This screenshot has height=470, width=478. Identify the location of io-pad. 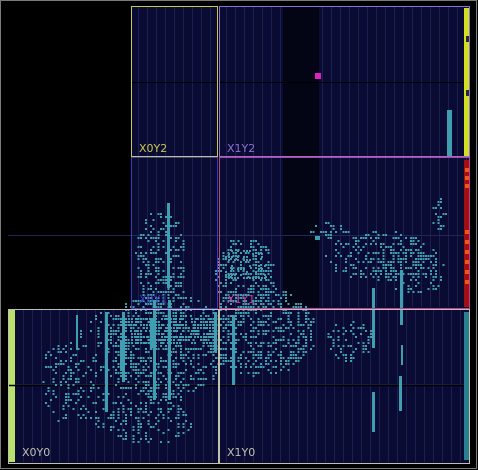
(467, 186).